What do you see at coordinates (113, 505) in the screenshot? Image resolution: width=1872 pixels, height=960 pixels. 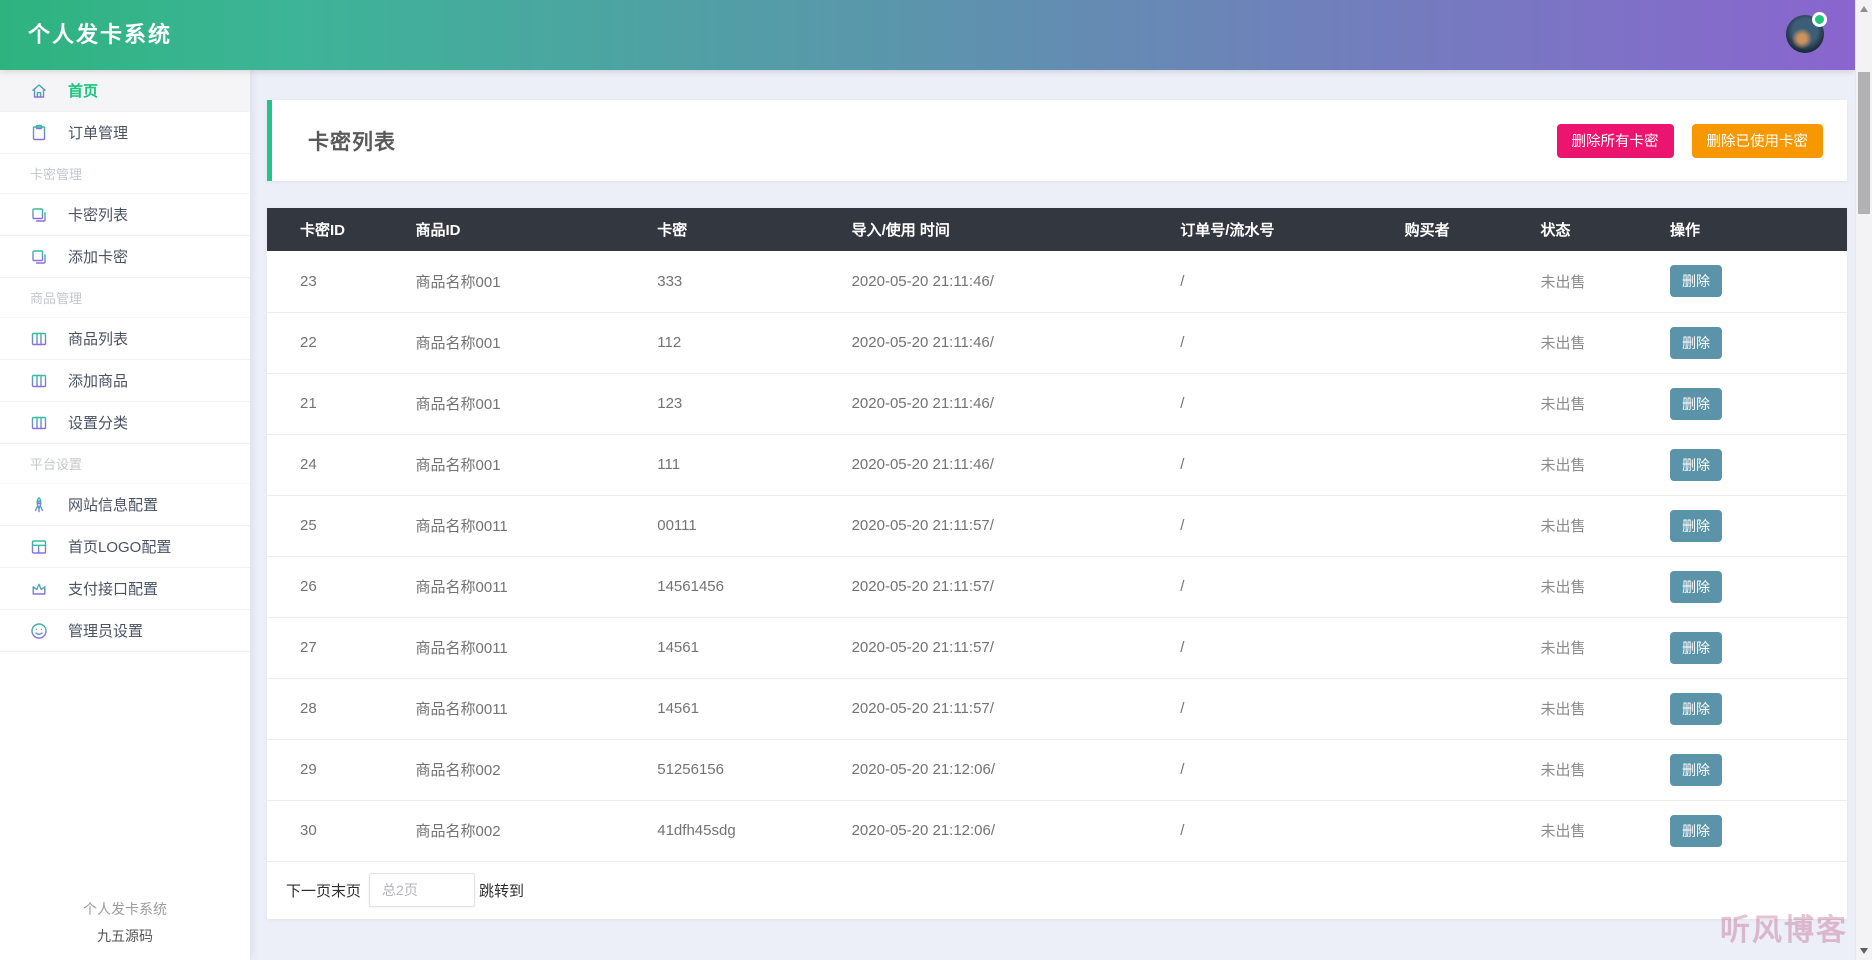 I see `sidebar-item-label: 网站信息配置` at bounding box center [113, 505].